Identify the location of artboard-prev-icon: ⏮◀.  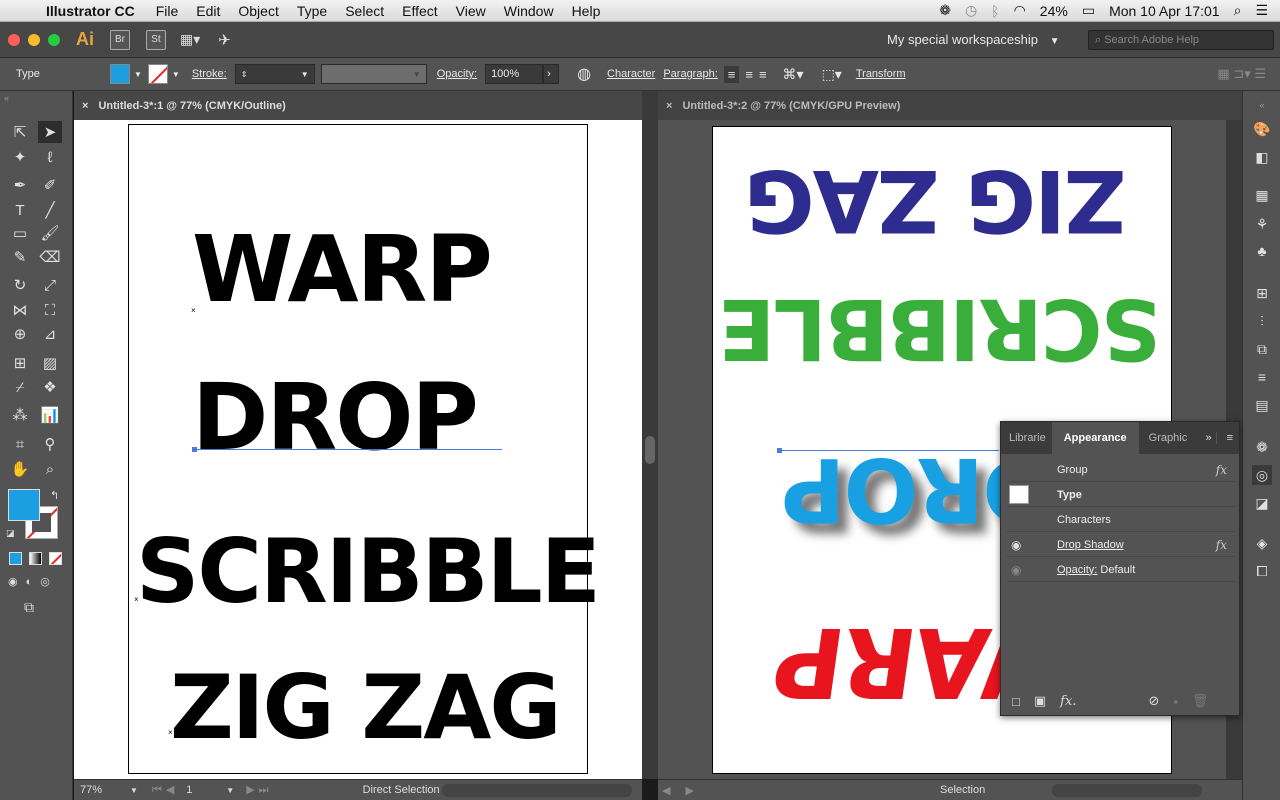
(165, 790).